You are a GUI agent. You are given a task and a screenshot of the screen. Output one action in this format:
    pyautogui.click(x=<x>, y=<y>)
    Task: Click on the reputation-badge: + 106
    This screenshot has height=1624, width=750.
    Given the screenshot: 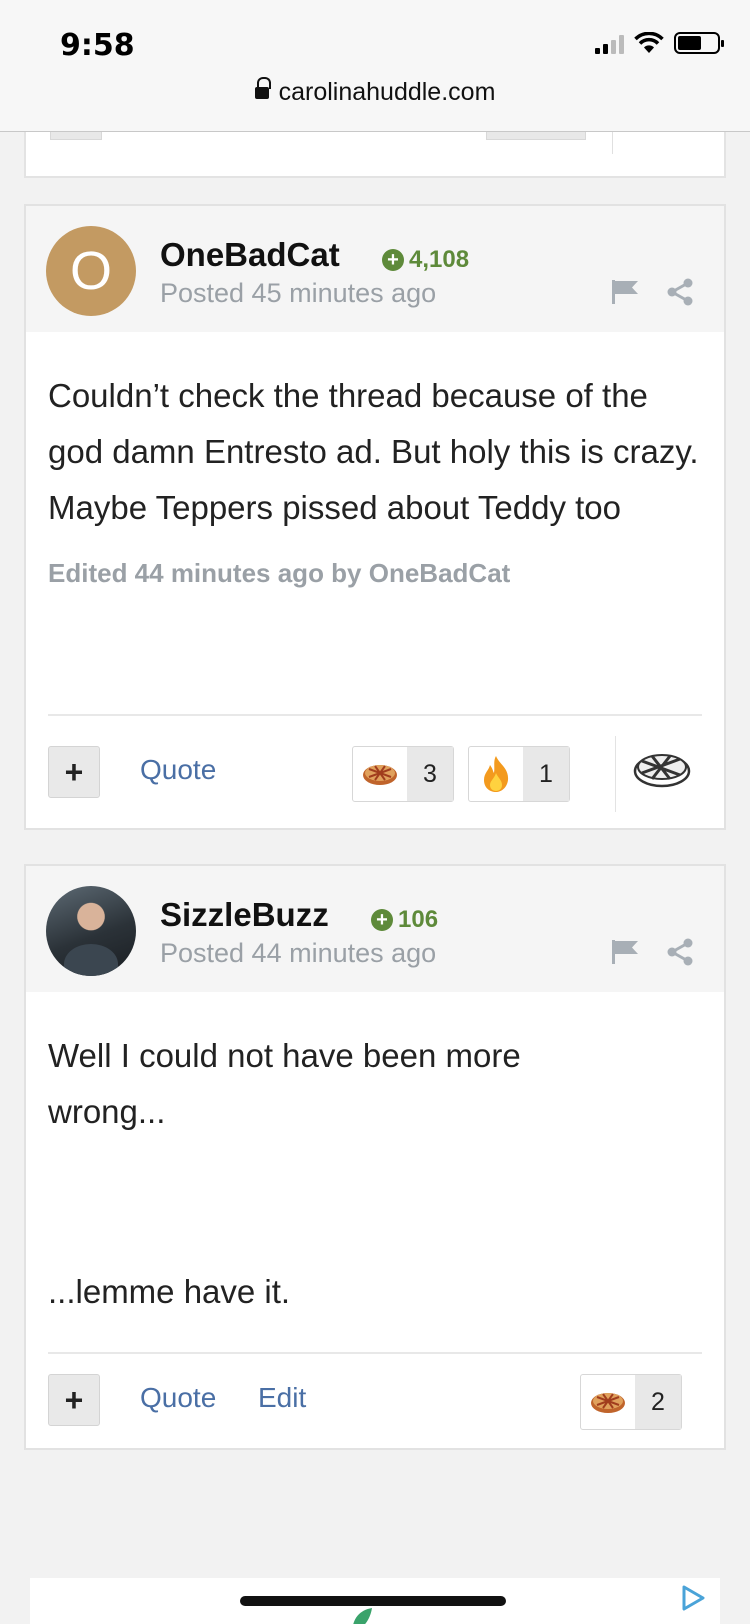 What is the action you would take?
    pyautogui.click(x=404, y=920)
    